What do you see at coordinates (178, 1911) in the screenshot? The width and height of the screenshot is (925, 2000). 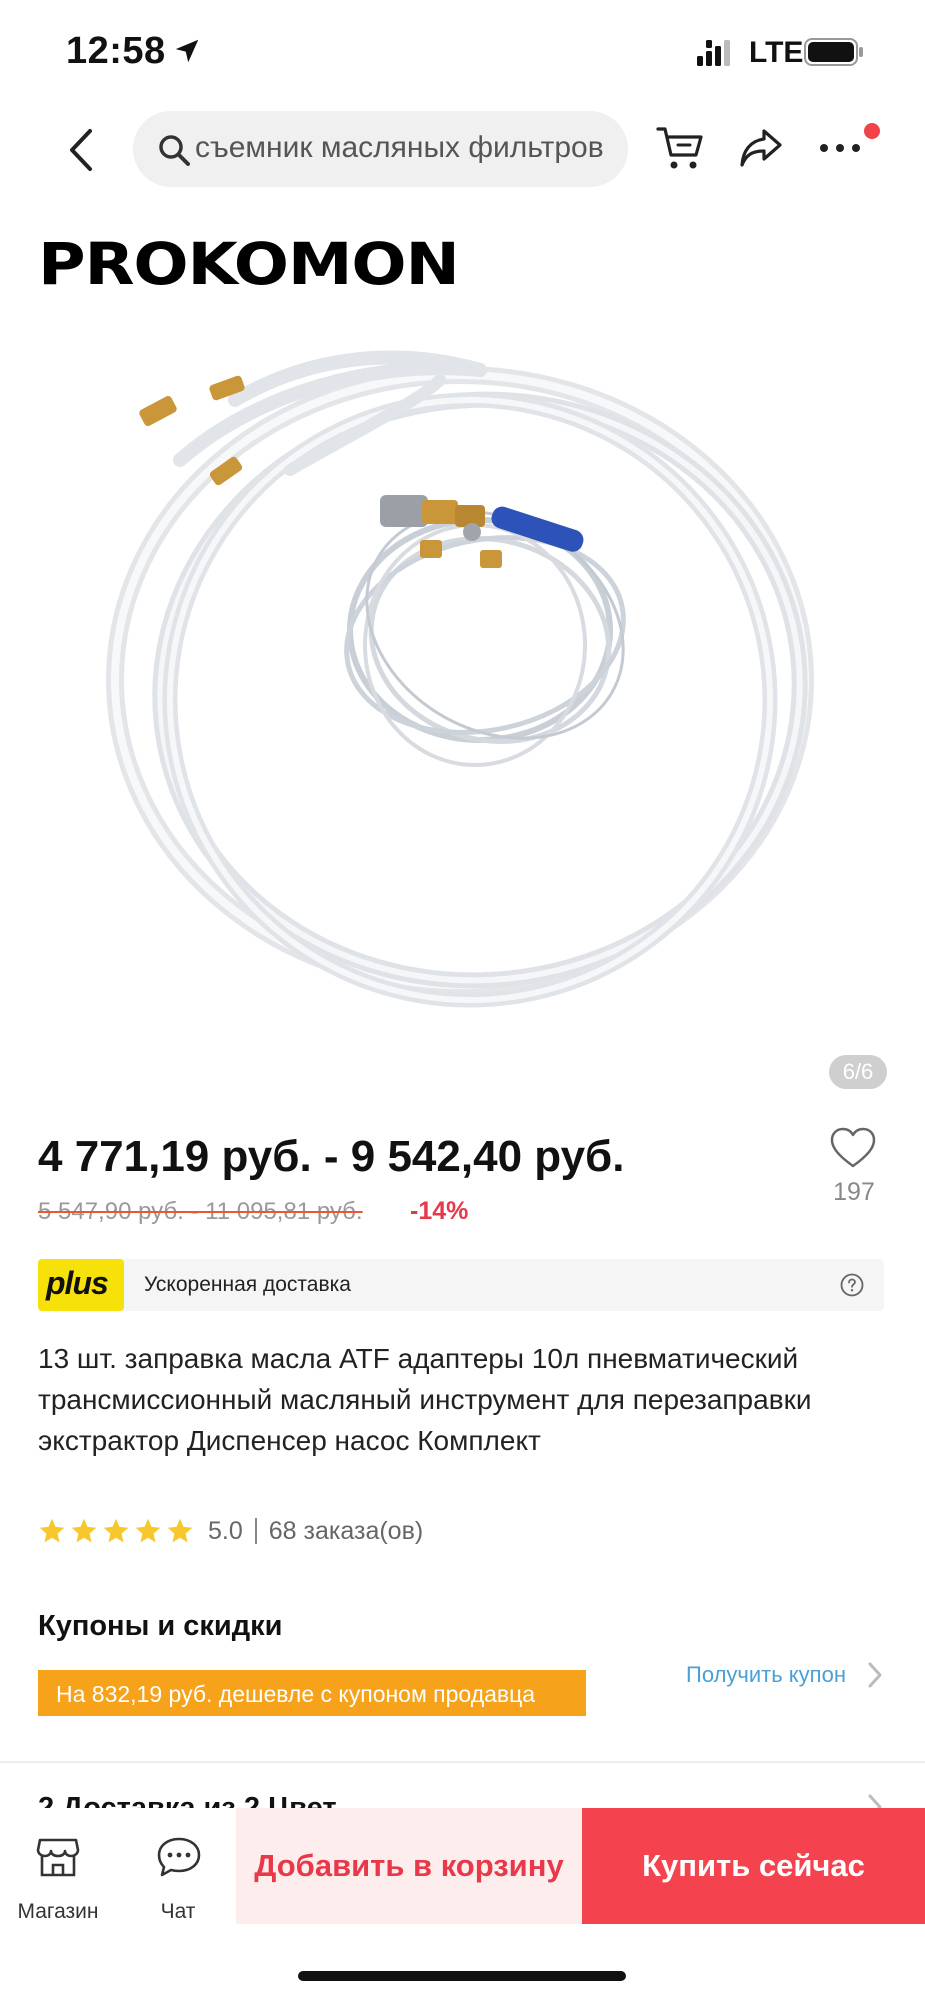 I see `chat-label: Чат` at bounding box center [178, 1911].